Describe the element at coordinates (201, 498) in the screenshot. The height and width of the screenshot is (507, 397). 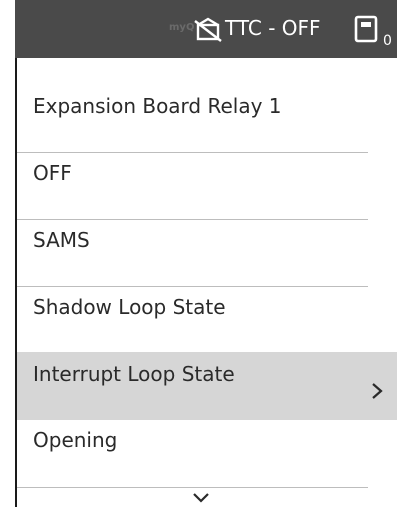
I see `chevron-down-icon` at that location.